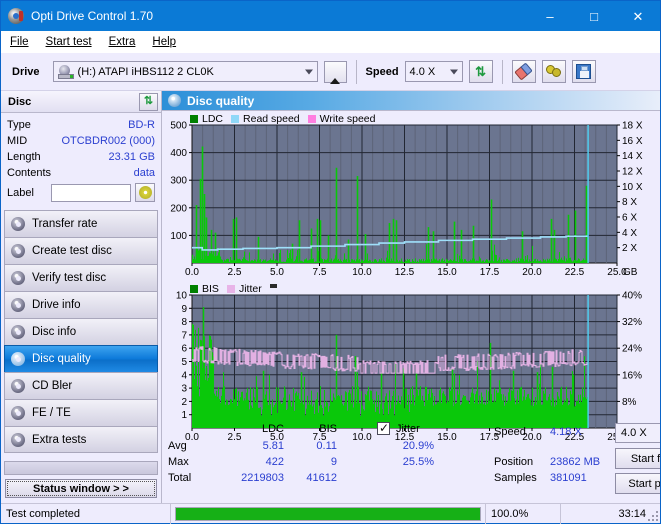  Describe the element at coordinates (553, 71) in the screenshot. I see `tools-button` at that location.